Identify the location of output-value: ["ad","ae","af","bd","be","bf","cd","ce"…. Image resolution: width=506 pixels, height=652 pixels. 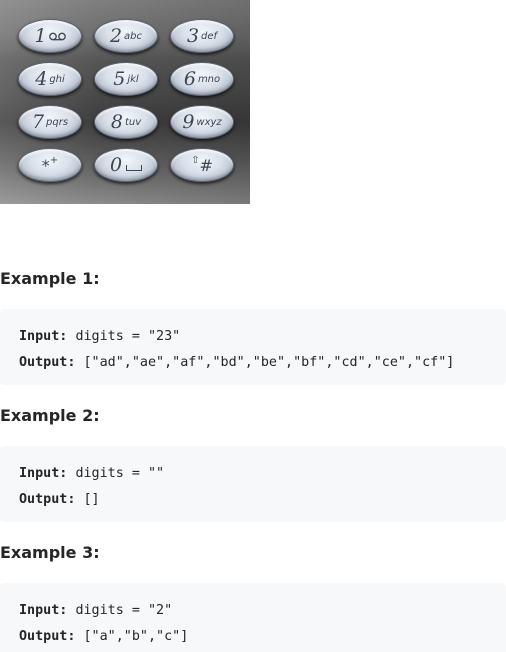
(269, 362).